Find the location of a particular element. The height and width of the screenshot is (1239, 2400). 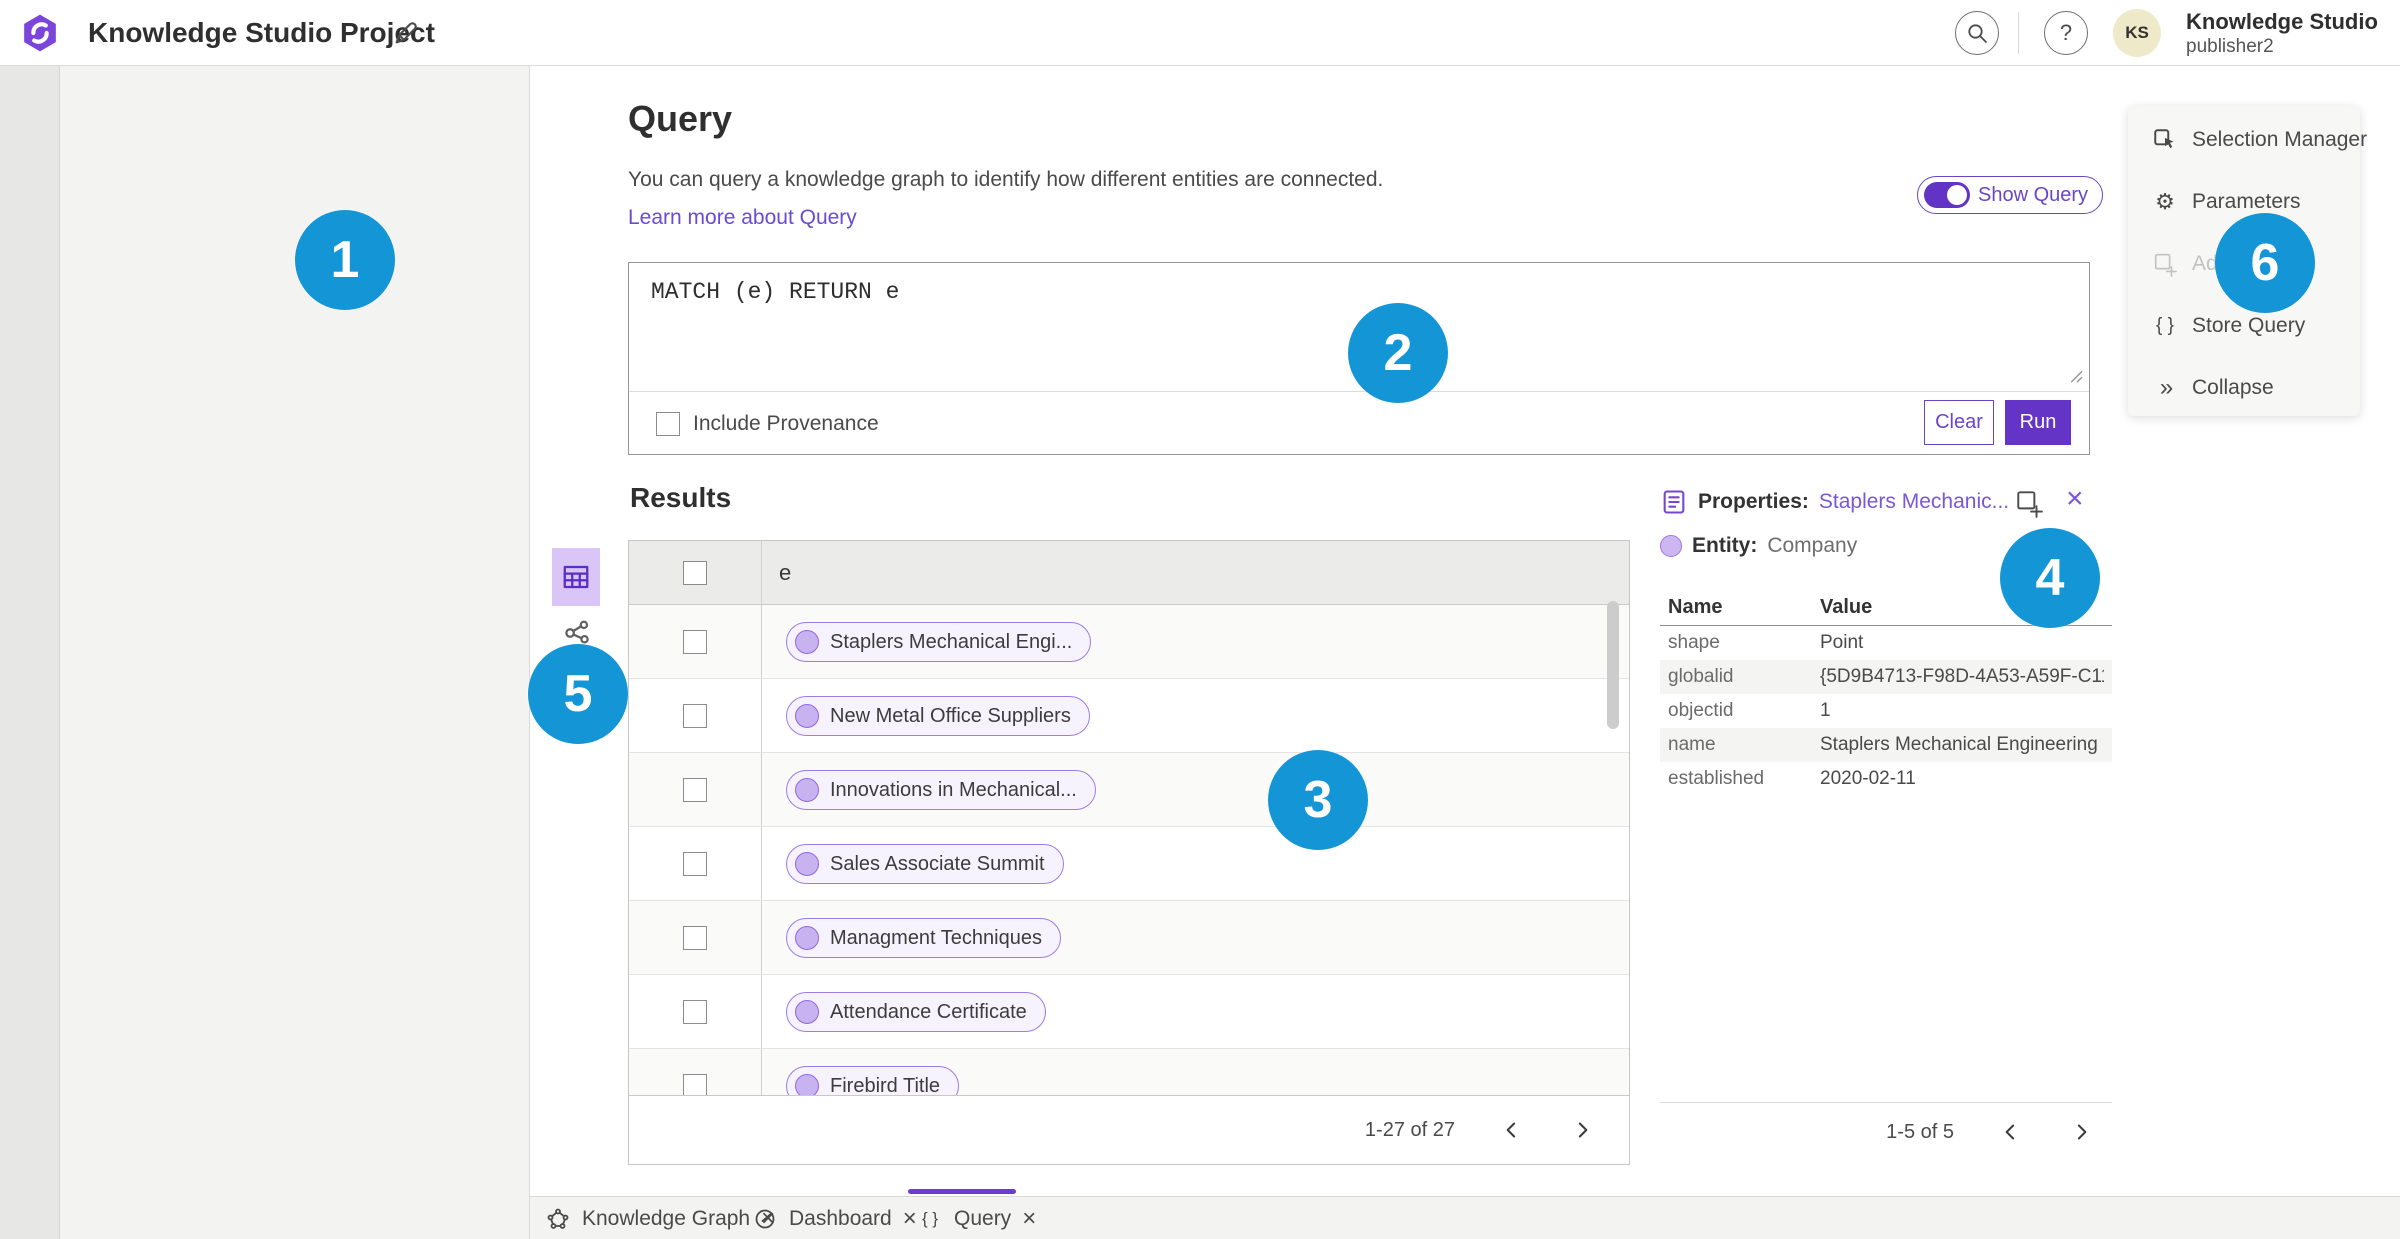

page-previous-icon is located at coordinates (1512, 1130).